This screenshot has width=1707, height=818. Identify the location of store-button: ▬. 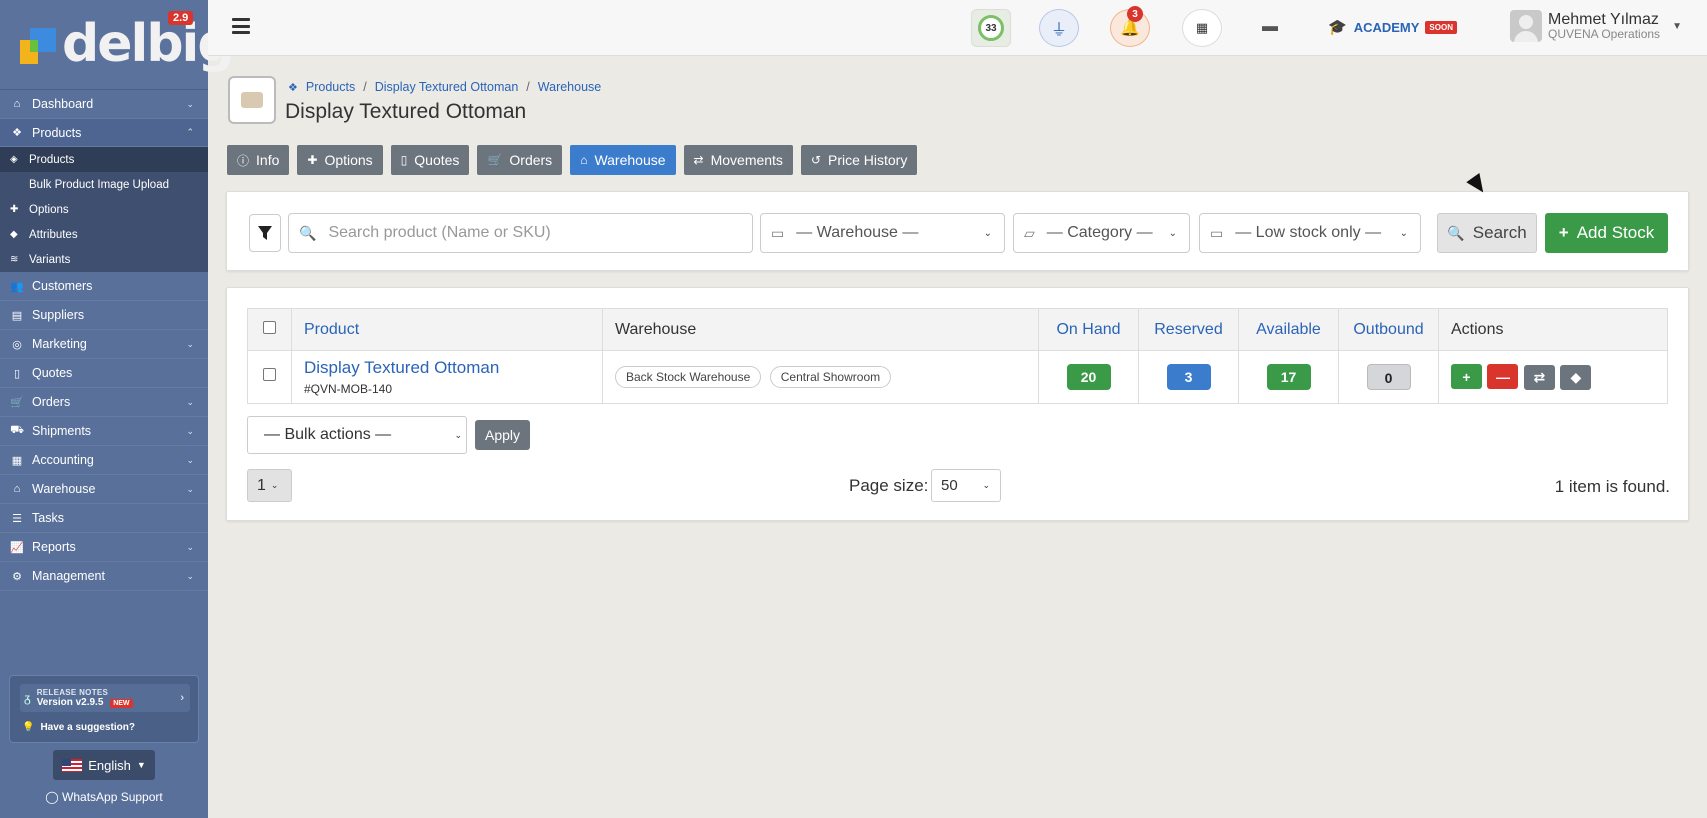
(1270, 27).